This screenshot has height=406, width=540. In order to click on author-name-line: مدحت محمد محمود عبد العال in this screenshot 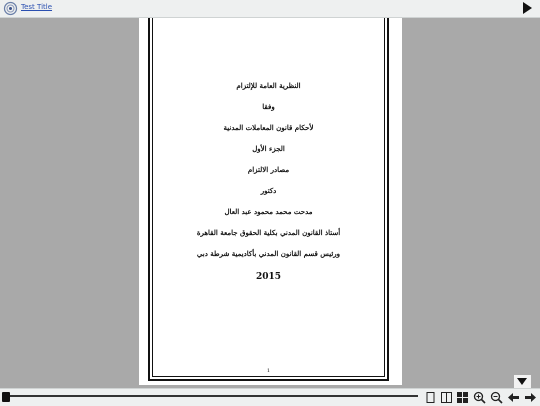, I will do `click(268, 211)`.